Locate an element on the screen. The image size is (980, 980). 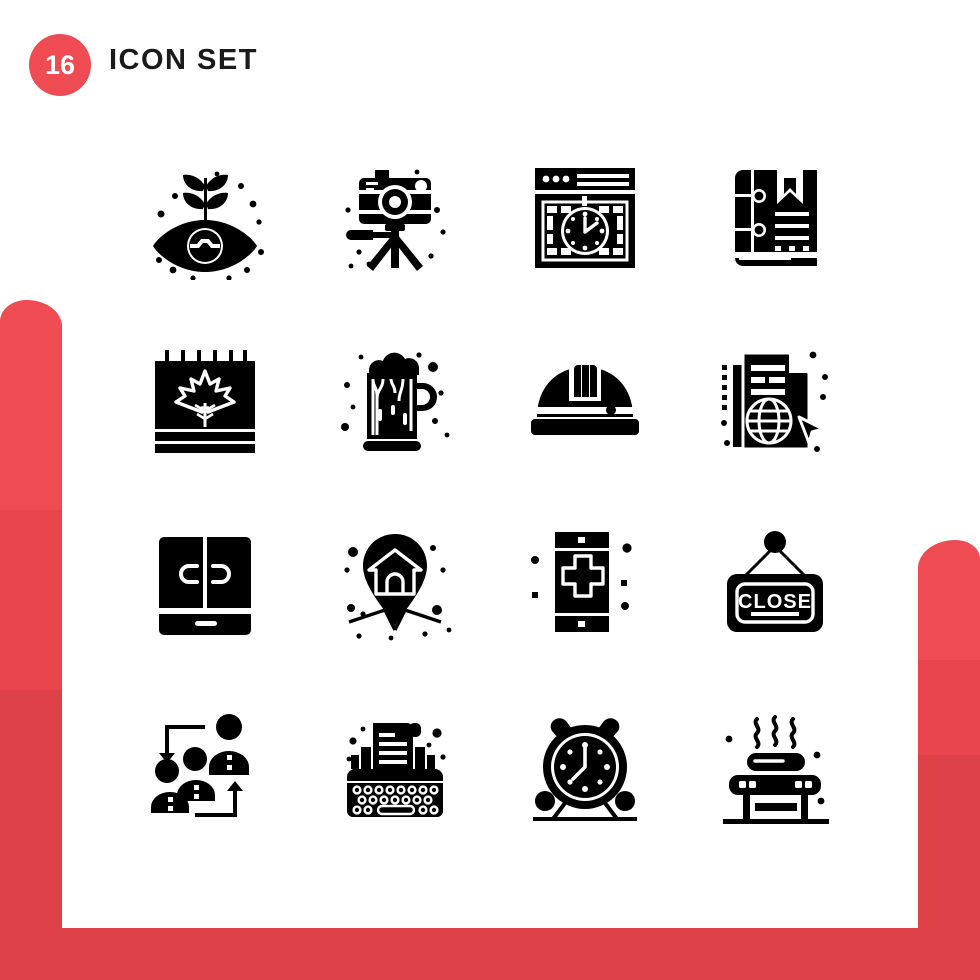
eye-plant-icon is located at coordinates (208, 225).